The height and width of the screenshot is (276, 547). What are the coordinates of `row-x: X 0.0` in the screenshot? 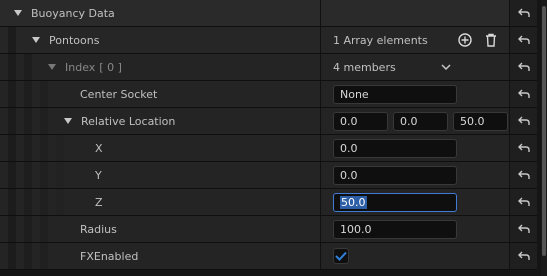 It's located at (268, 148).